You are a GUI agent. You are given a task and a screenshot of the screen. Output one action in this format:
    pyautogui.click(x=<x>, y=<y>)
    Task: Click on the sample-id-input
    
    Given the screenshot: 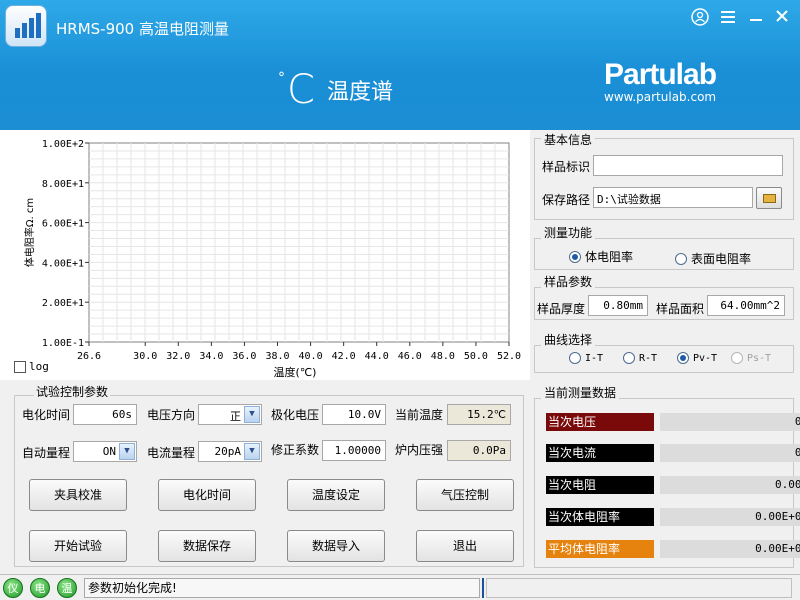 What is the action you would take?
    pyautogui.click(x=688, y=165)
    